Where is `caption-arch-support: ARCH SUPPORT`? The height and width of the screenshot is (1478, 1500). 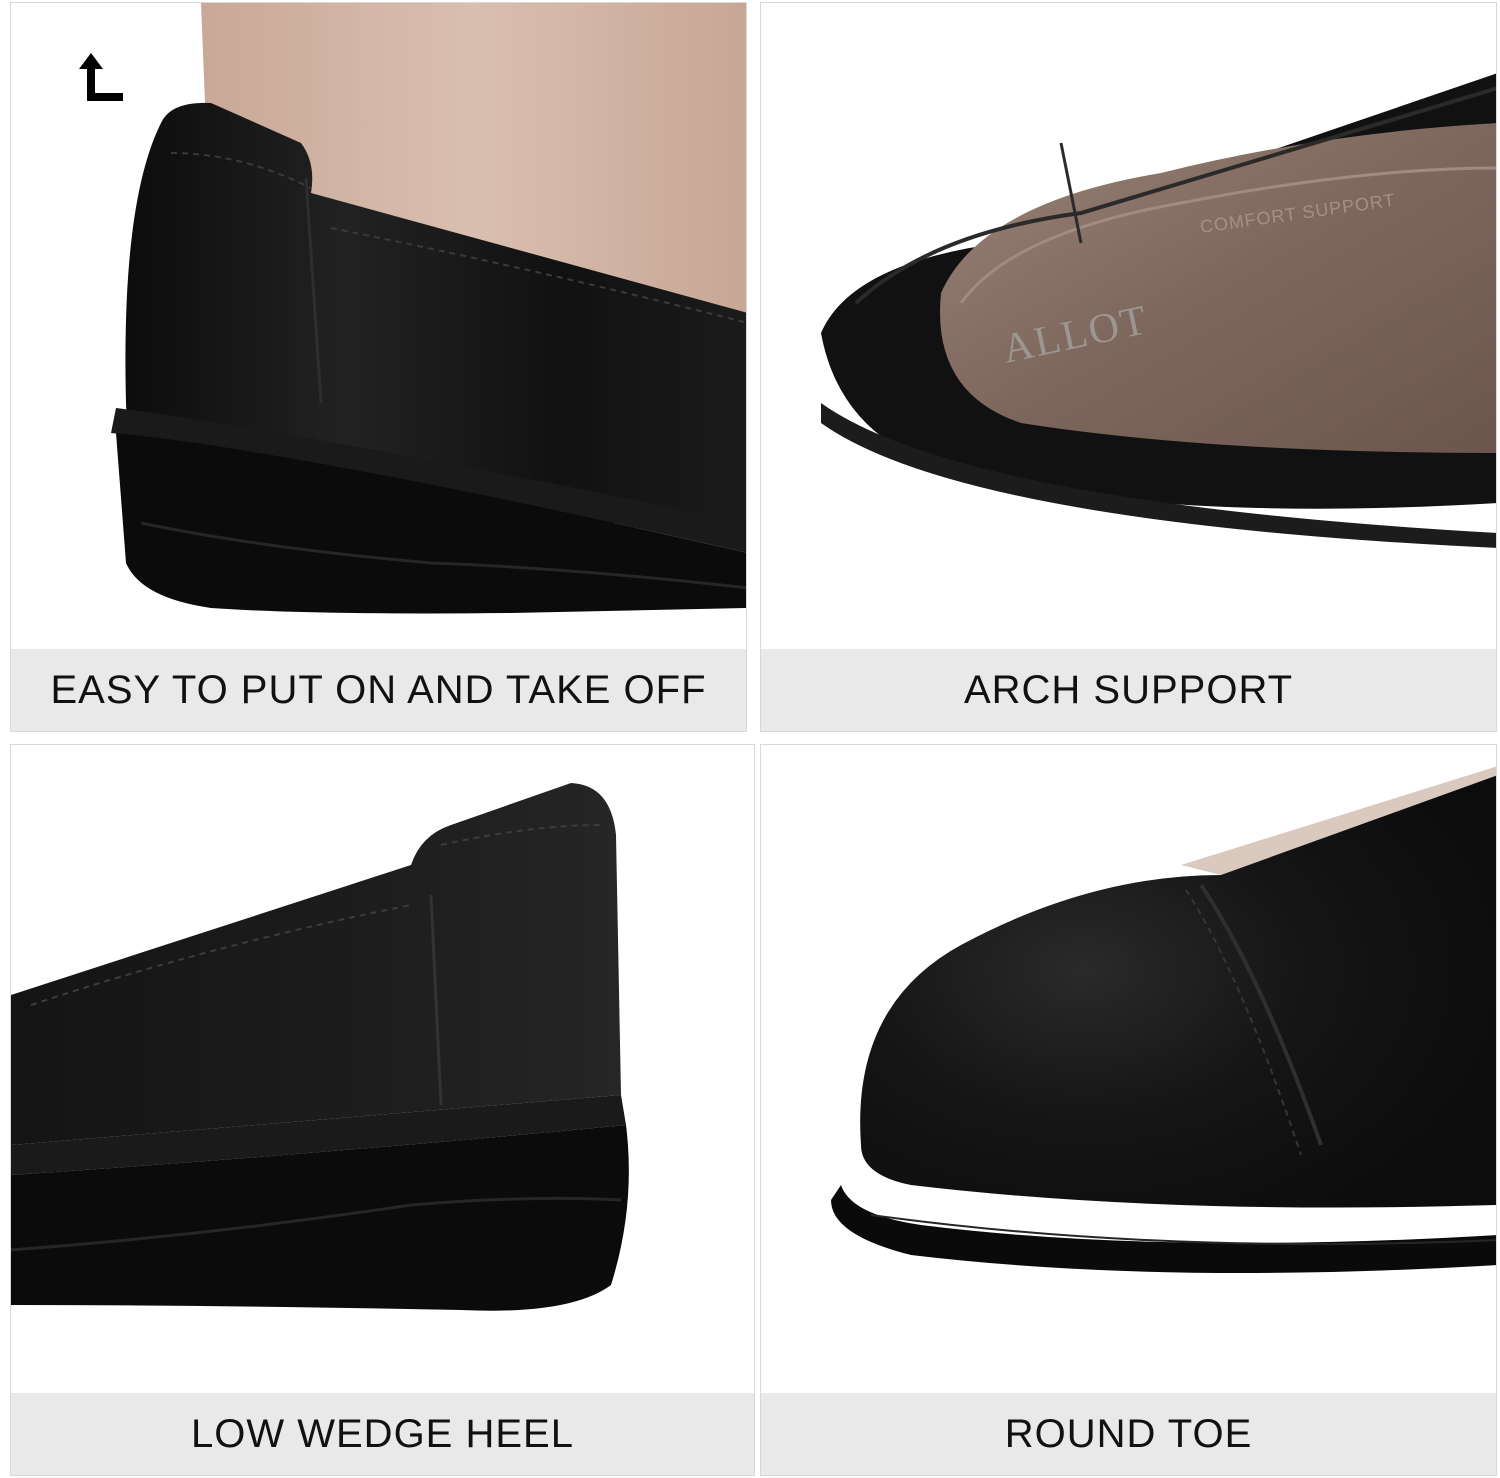
caption-arch-support: ARCH SUPPORT is located at coordinates (1128, 690).